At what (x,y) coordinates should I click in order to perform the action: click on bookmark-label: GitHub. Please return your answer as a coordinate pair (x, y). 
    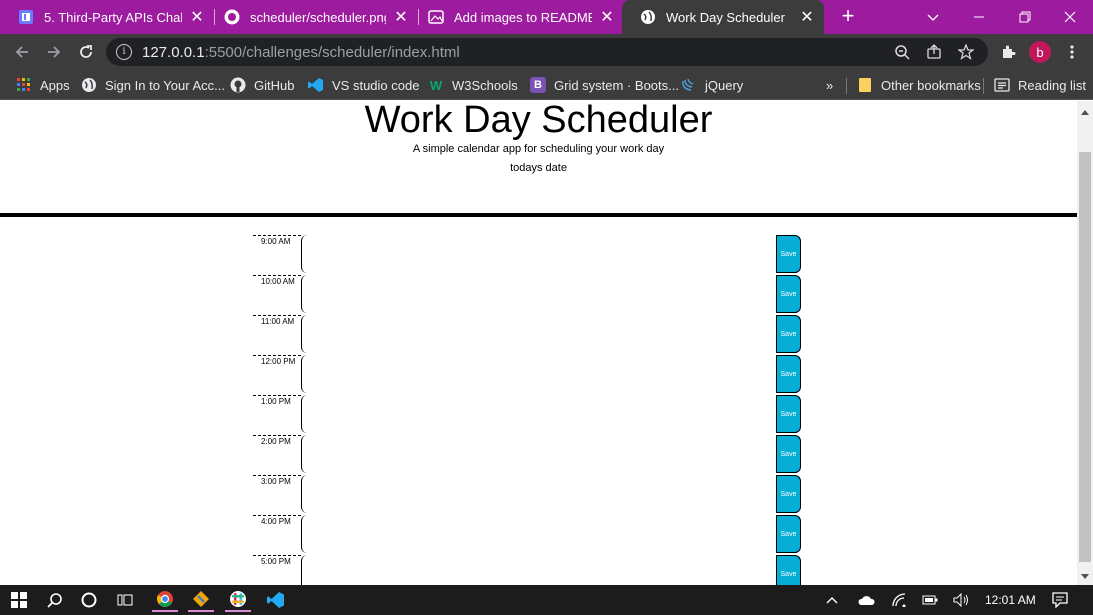
    Looking at the image, I should click on (274, 85).